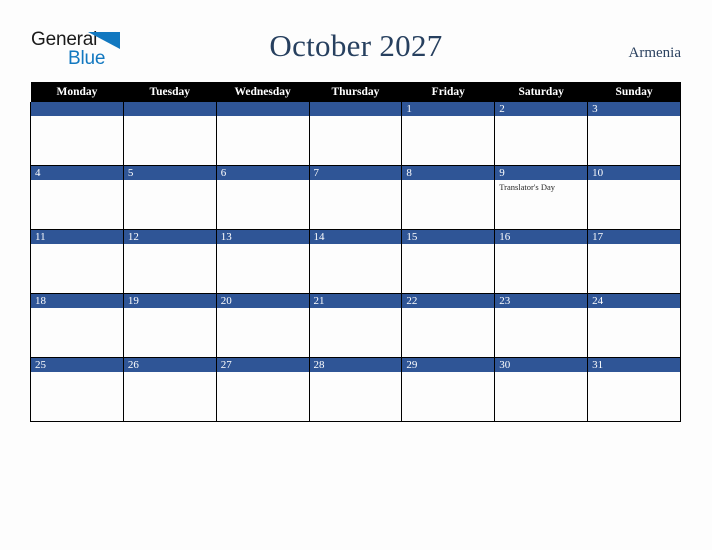 The image size is (712, 550). What do you see at coordinates (448, 389) in the screenshot?
I see `calendar-day-cell: 29` at bounding box center [448, 389].